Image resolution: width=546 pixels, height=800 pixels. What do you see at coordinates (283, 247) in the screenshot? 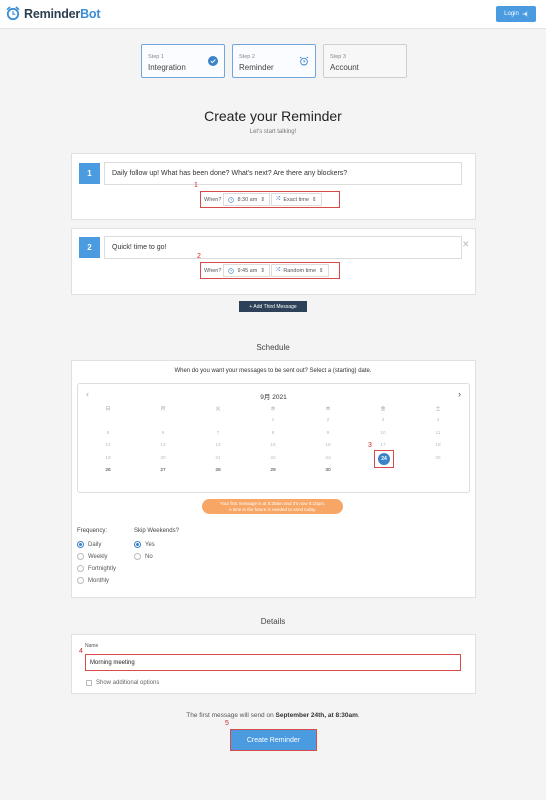
I see `message-text-input: Quick! time to go!` at bounding box center [283, 247].